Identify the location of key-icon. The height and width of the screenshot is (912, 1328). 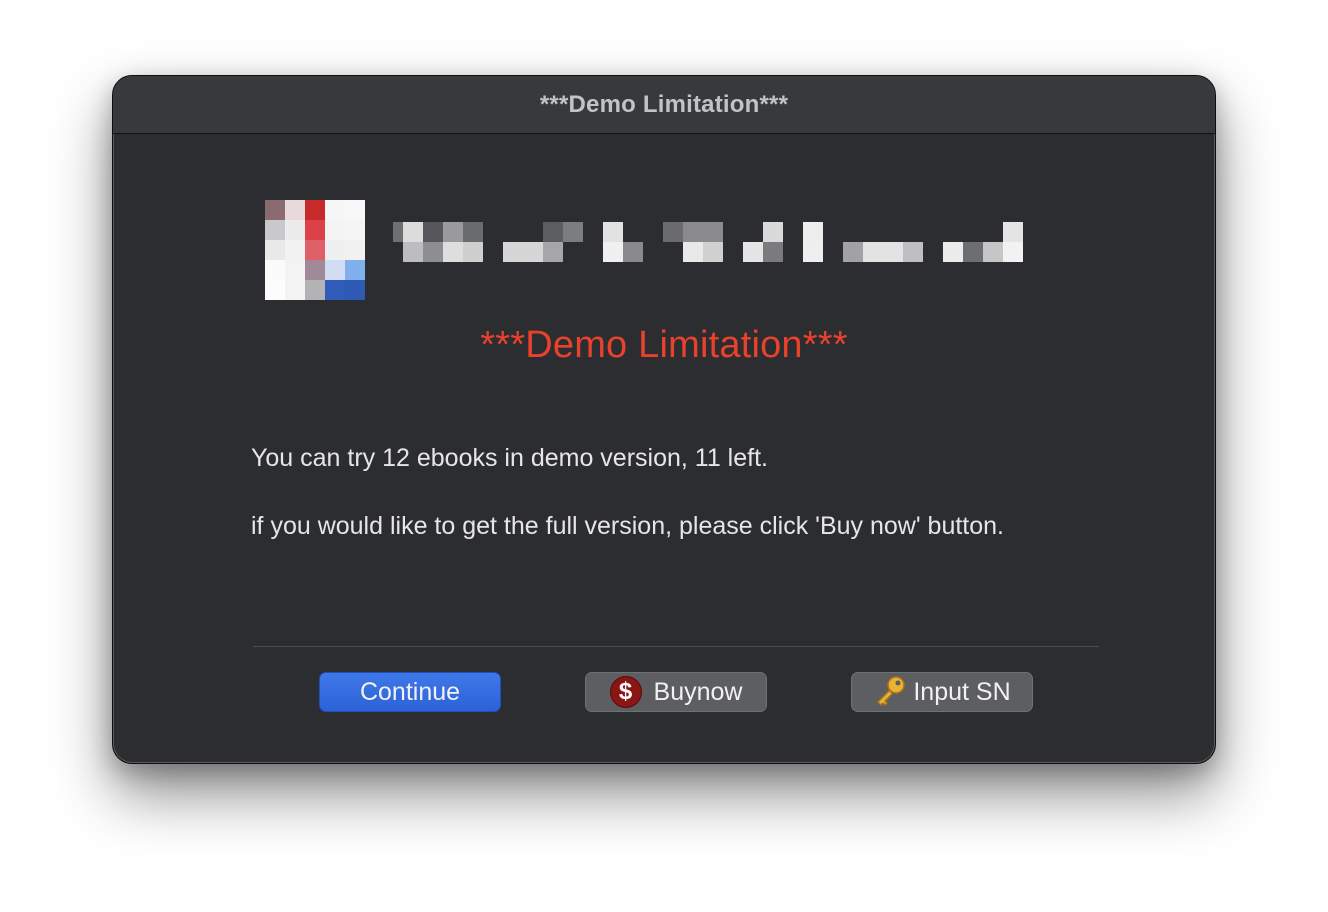
(890, 692).